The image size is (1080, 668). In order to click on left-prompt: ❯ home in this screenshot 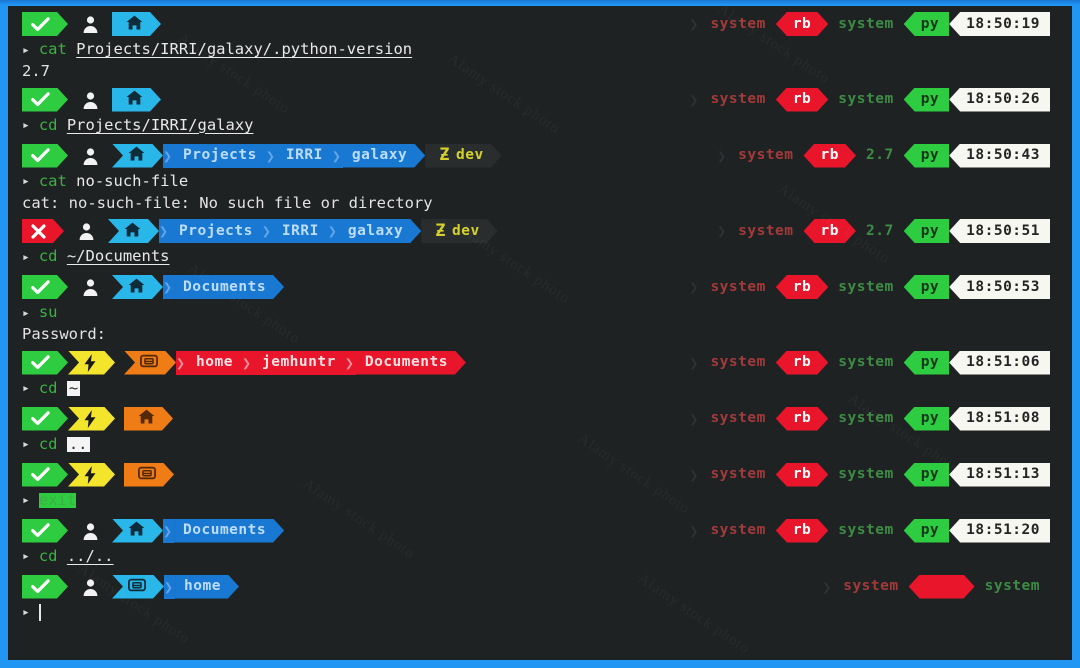, I will do `click(130, 586)`.